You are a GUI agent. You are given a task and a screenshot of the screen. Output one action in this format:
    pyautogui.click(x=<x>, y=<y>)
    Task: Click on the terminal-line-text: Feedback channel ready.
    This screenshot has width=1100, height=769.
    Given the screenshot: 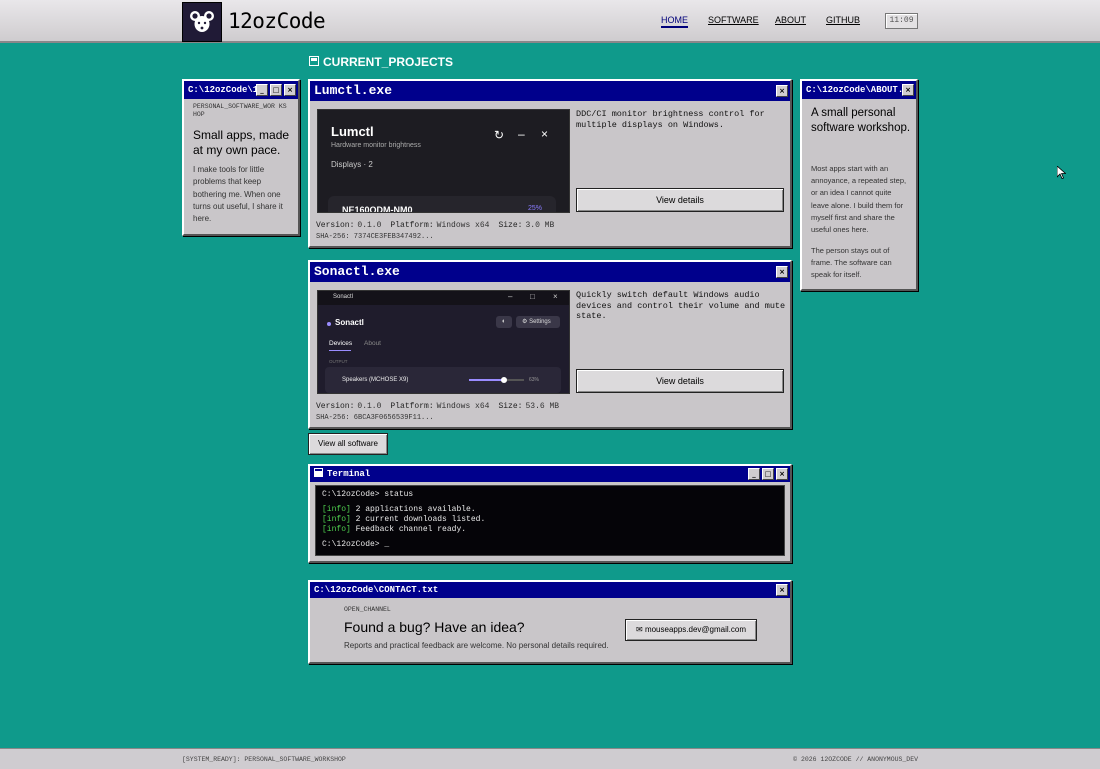 What is the action you would take?
    pyautogui.click(x=411, y=529)
    